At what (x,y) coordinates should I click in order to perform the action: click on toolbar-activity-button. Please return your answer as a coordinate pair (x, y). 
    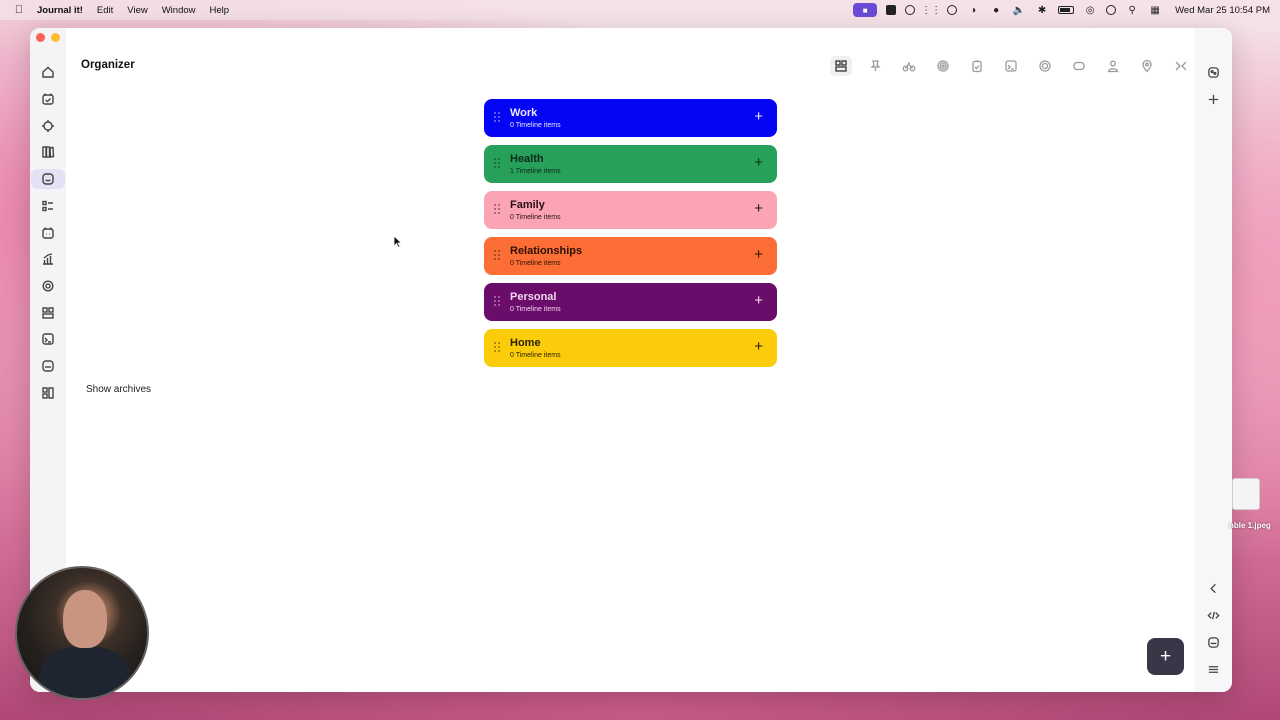
    Looking at the image, I should click on (909, 66).